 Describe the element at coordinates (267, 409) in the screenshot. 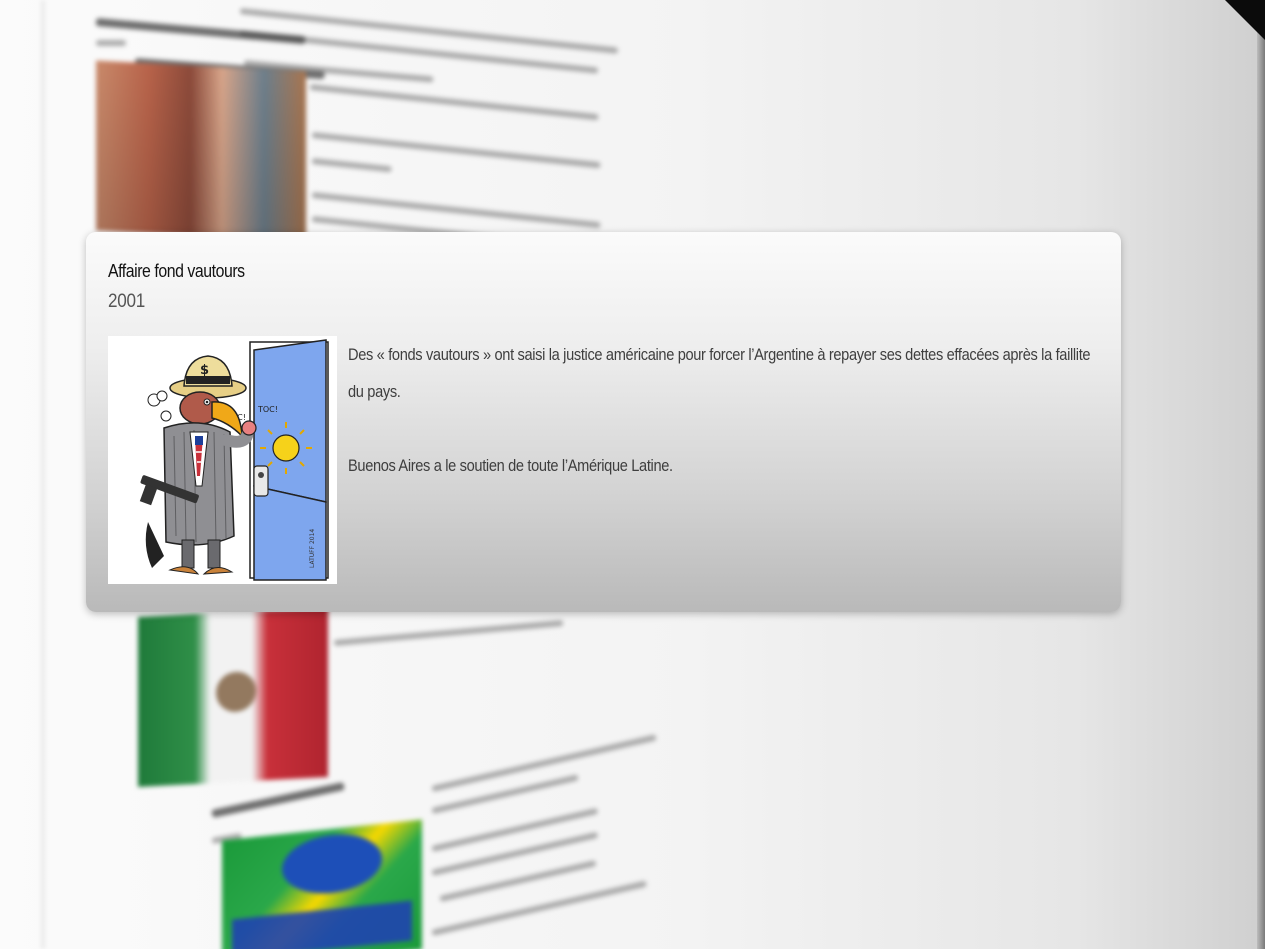

I see `knock-text: TOC!` at that location.